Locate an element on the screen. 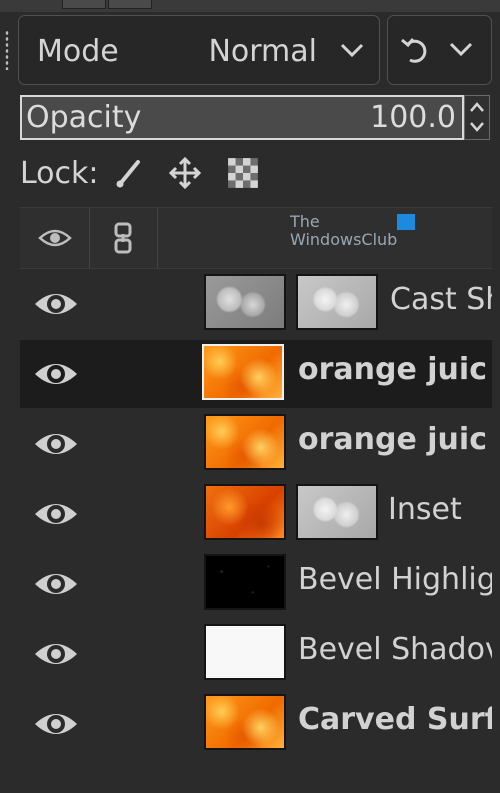 This screenshot has width=500, height=793. drag-handle is located at coordinates (7, 50).